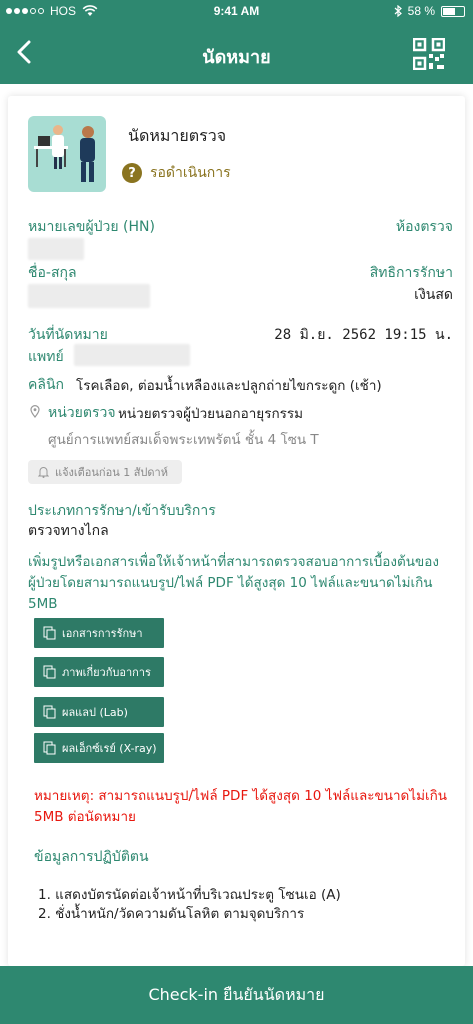 Image resolution: width=473 pixels, height=1024 pixels. What do you see at coordinates (91, 857) in the screenshot?
I see `practice-heading: ข้อมูลการปฏิบัติตน` at bounding box center [91, 857].